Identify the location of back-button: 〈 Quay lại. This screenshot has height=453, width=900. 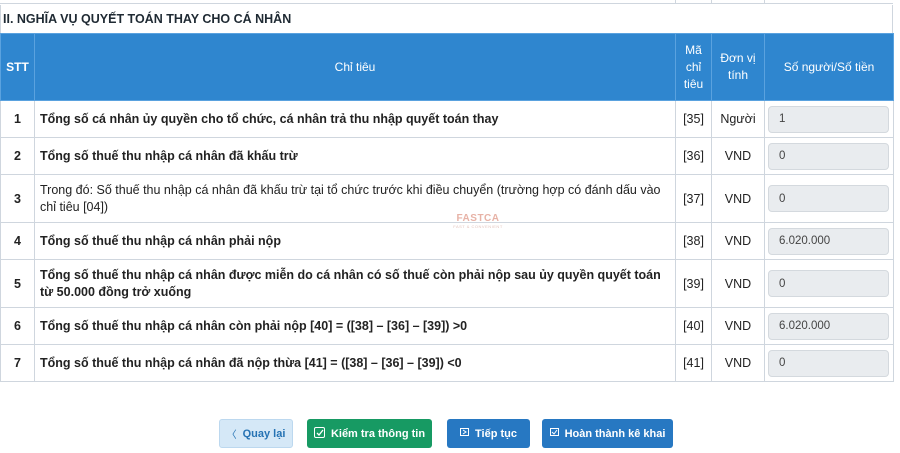
(256, 433).